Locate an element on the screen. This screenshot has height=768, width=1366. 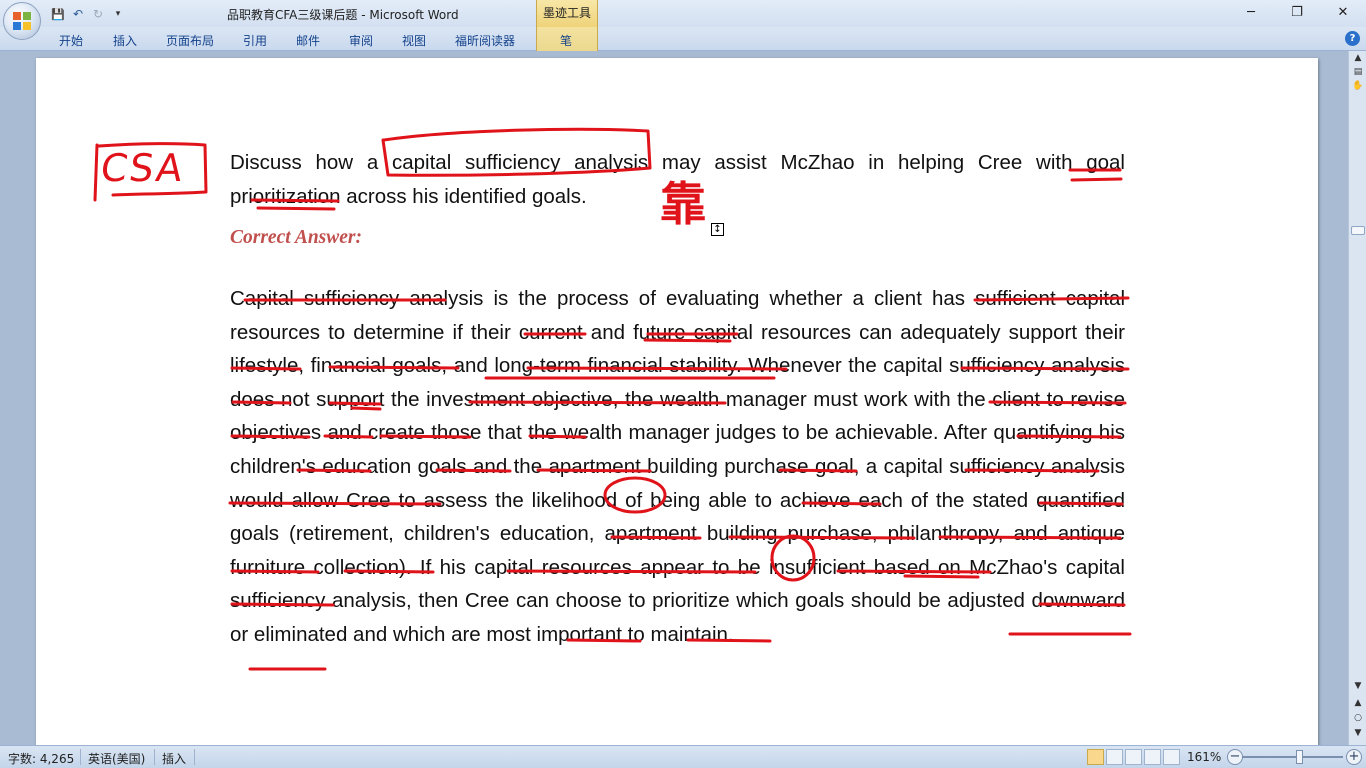
correct-answer-label: Correct Answer: is located at coordinates (296, 238).